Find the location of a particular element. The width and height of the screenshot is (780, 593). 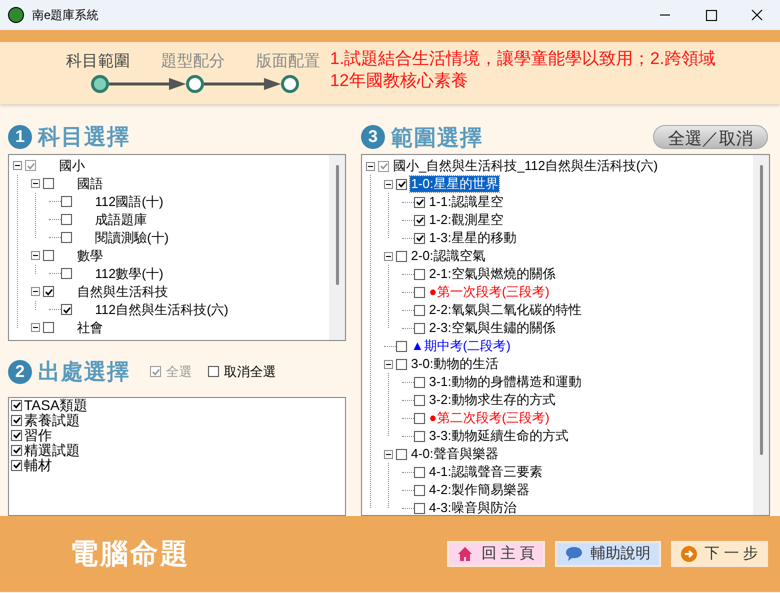

tree-item: 自然與生活科技 is located at coordinates (122, 292).